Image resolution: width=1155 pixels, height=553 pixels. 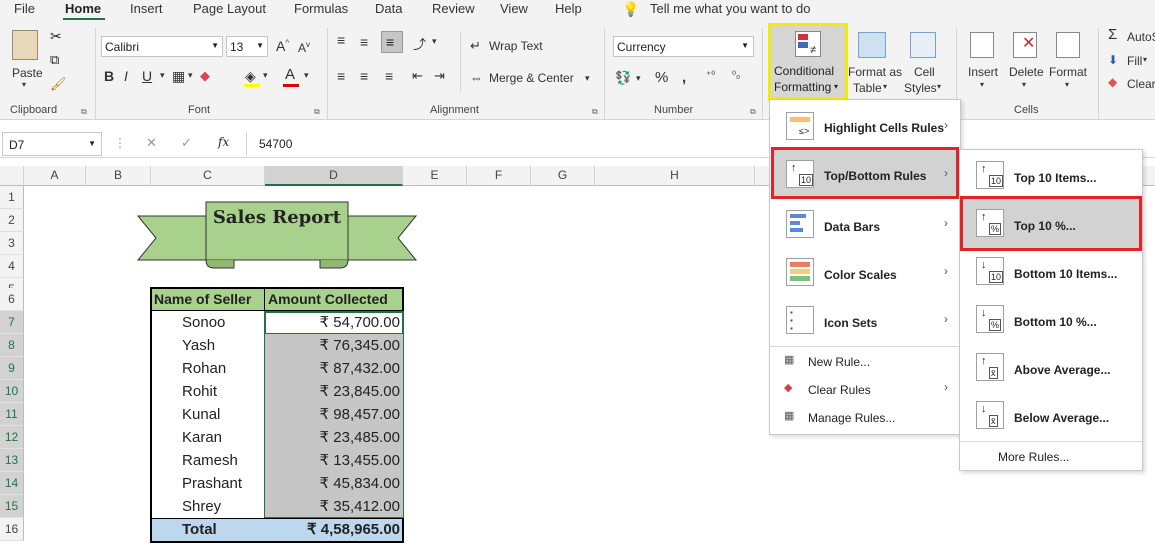 What do you see at coordinates (290, 74) in the screenshot?
I see `font-color-icon: A` at bounding box center [290, 74].